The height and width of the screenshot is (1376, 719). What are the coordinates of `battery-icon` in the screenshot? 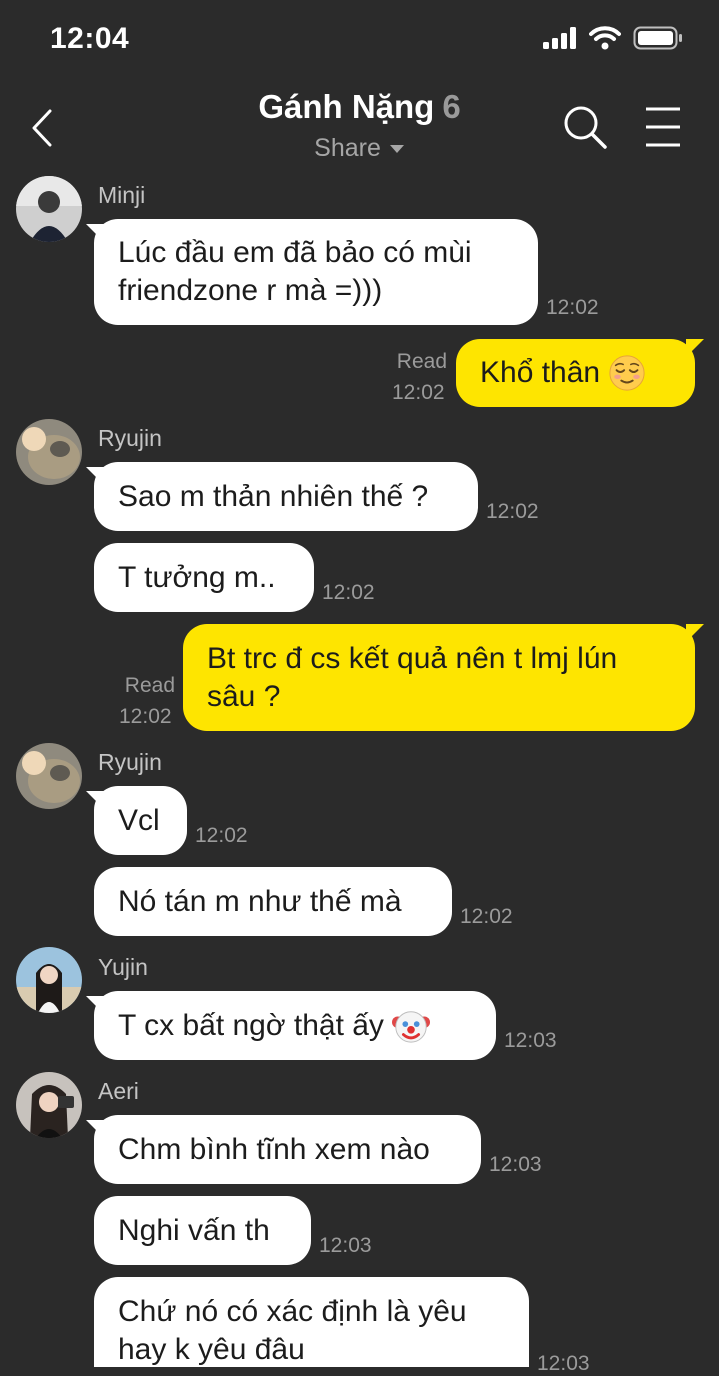 It's located at (657, 38).